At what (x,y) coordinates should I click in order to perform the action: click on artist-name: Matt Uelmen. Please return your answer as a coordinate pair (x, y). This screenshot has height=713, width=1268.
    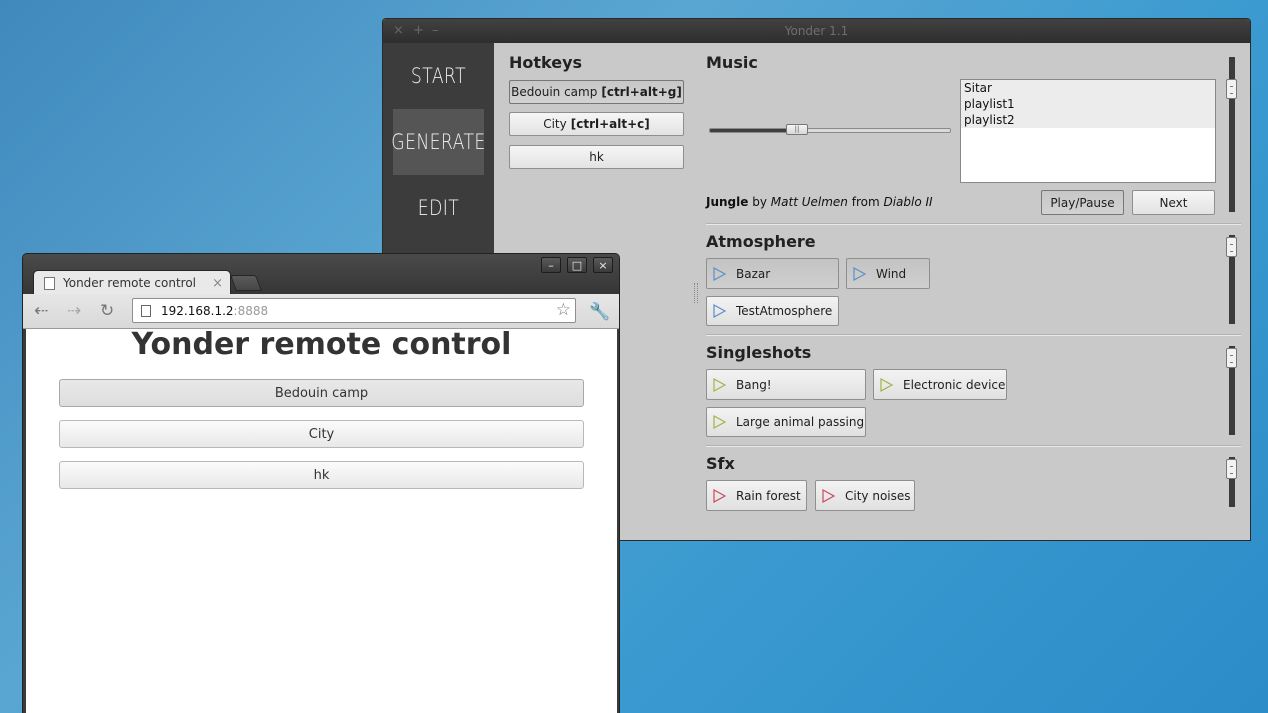
    Looking at the image, I should click on (809, 202).